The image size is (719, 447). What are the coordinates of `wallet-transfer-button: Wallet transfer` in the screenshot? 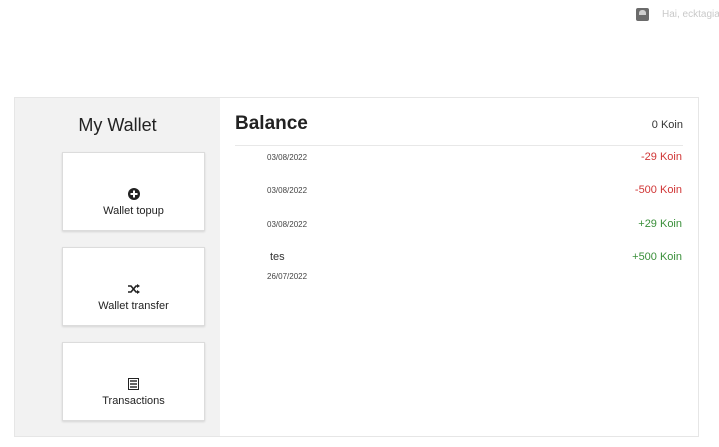 It's located at (133, 286).